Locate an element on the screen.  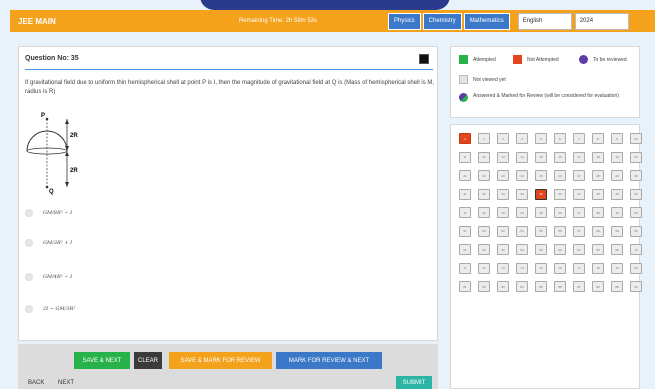
back-button: BACK is located at coordinates (36, 383).